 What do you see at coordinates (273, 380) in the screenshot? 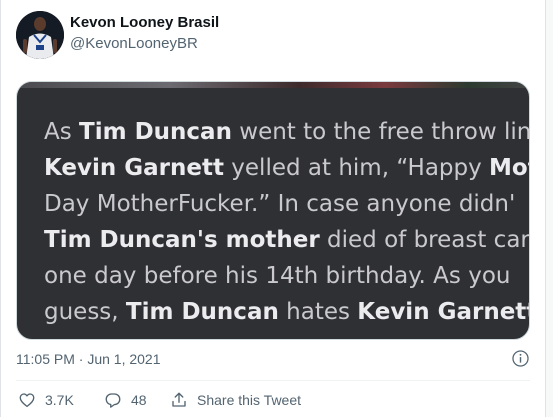
I see `divider` at bounding box center [273, 380].